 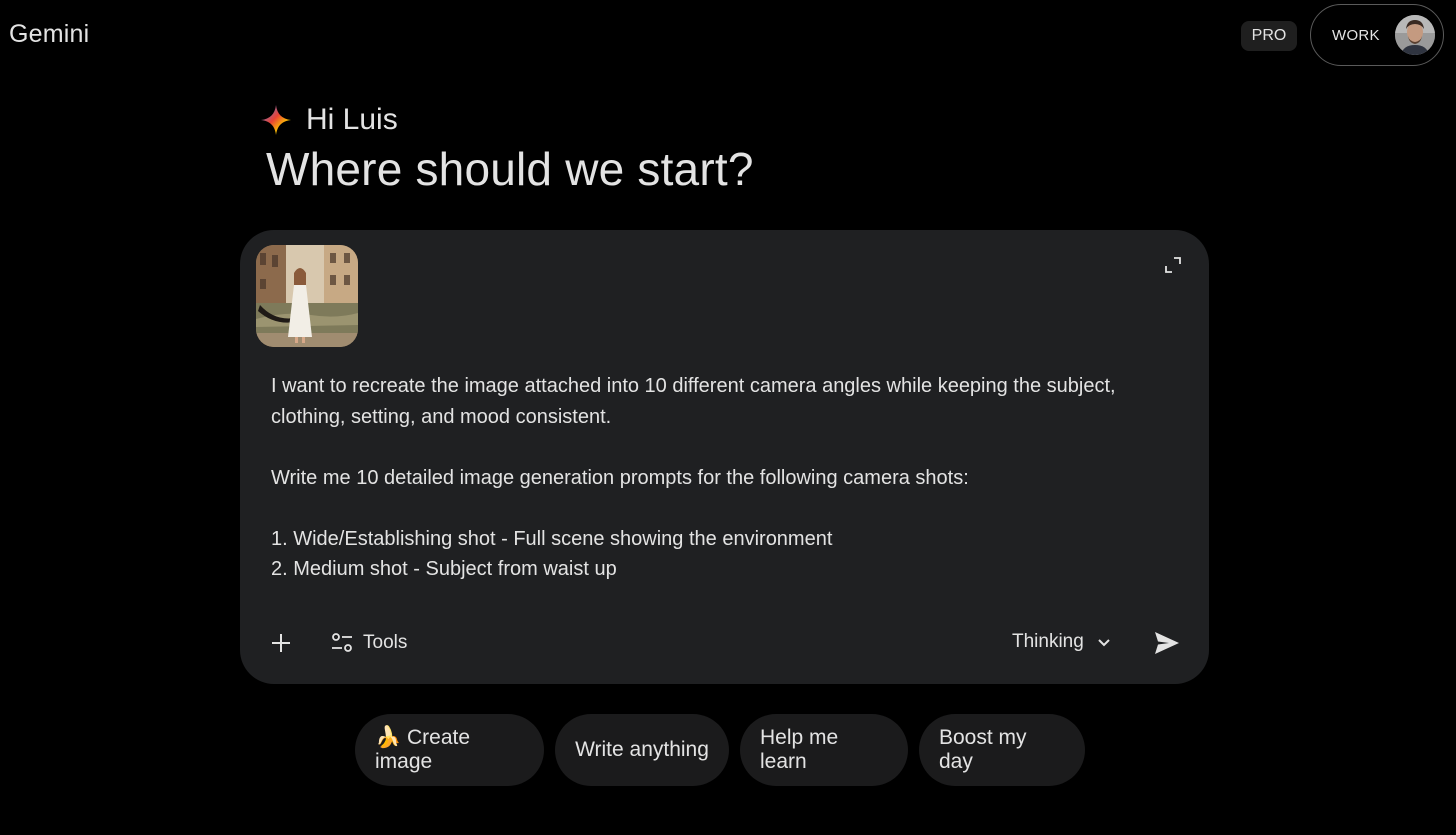 I want to click on greeting-row: Hi Luis, so click(x=329, y=120).